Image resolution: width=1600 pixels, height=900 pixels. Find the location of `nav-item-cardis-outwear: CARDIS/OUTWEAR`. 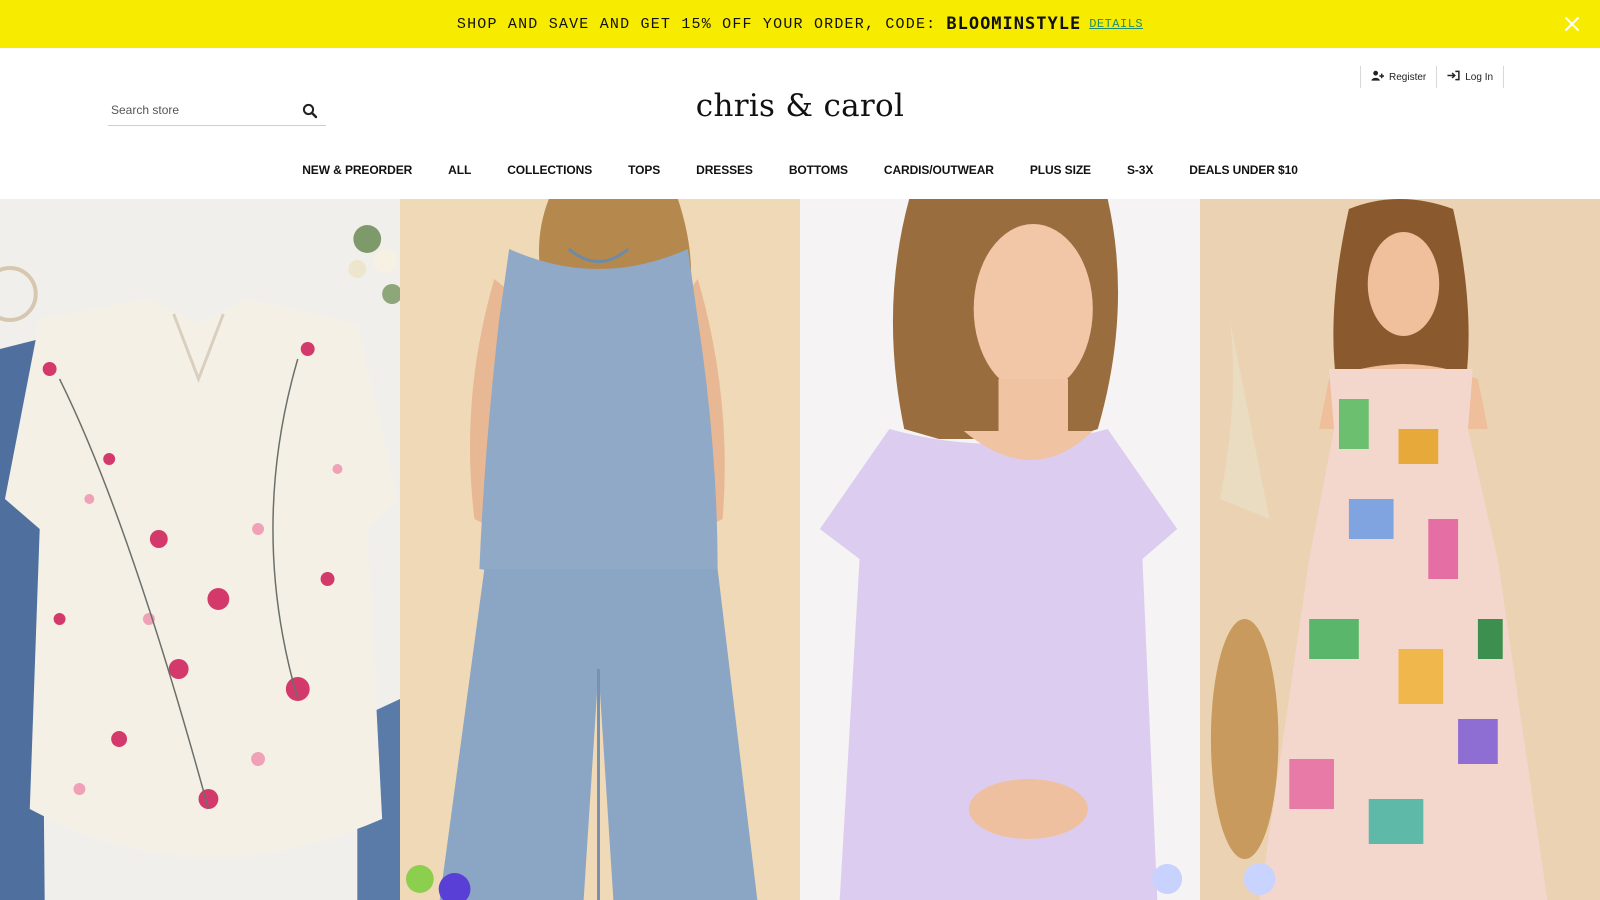

nav-item-cardis-outwear: CARDIS/OUTWEAR is located at coordinates (939, 170).